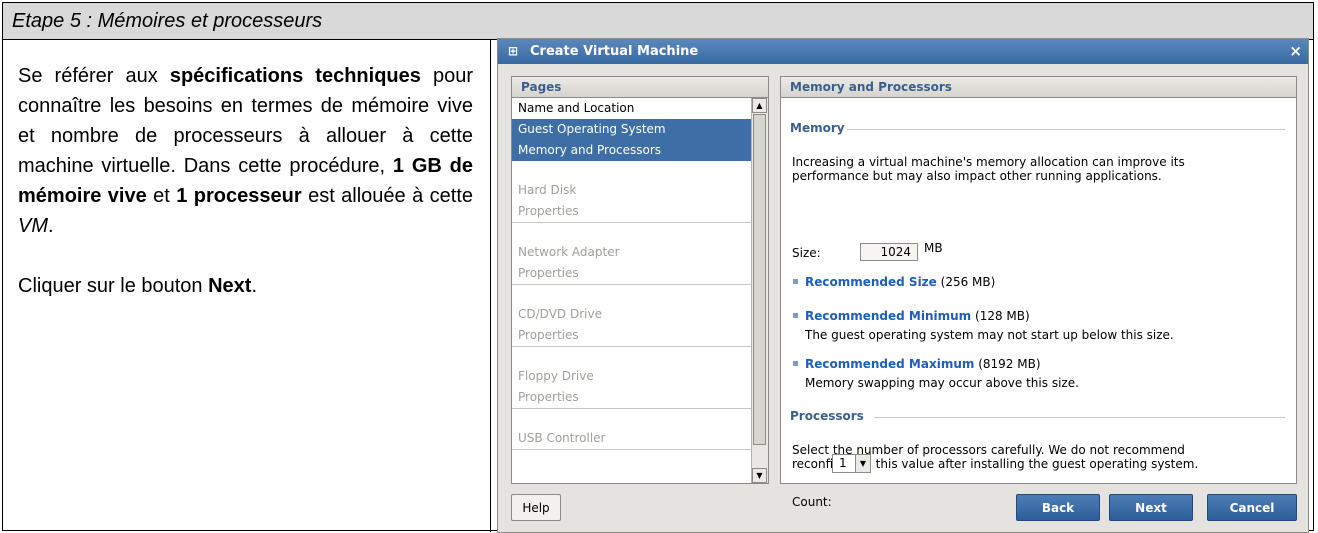 The width and height of the screenshot is (1318, 533). Describe the element at coordinates (94, 76) in the screenshot. I see `text-run: Se référer aux` at that location.